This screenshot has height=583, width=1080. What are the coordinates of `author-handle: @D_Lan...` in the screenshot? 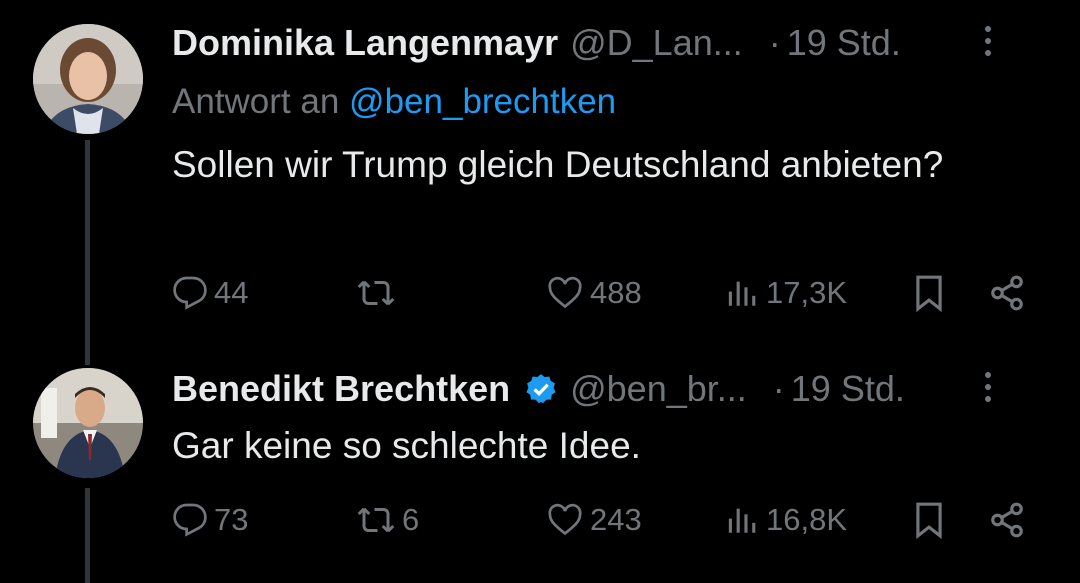 It's located at (656, 43).